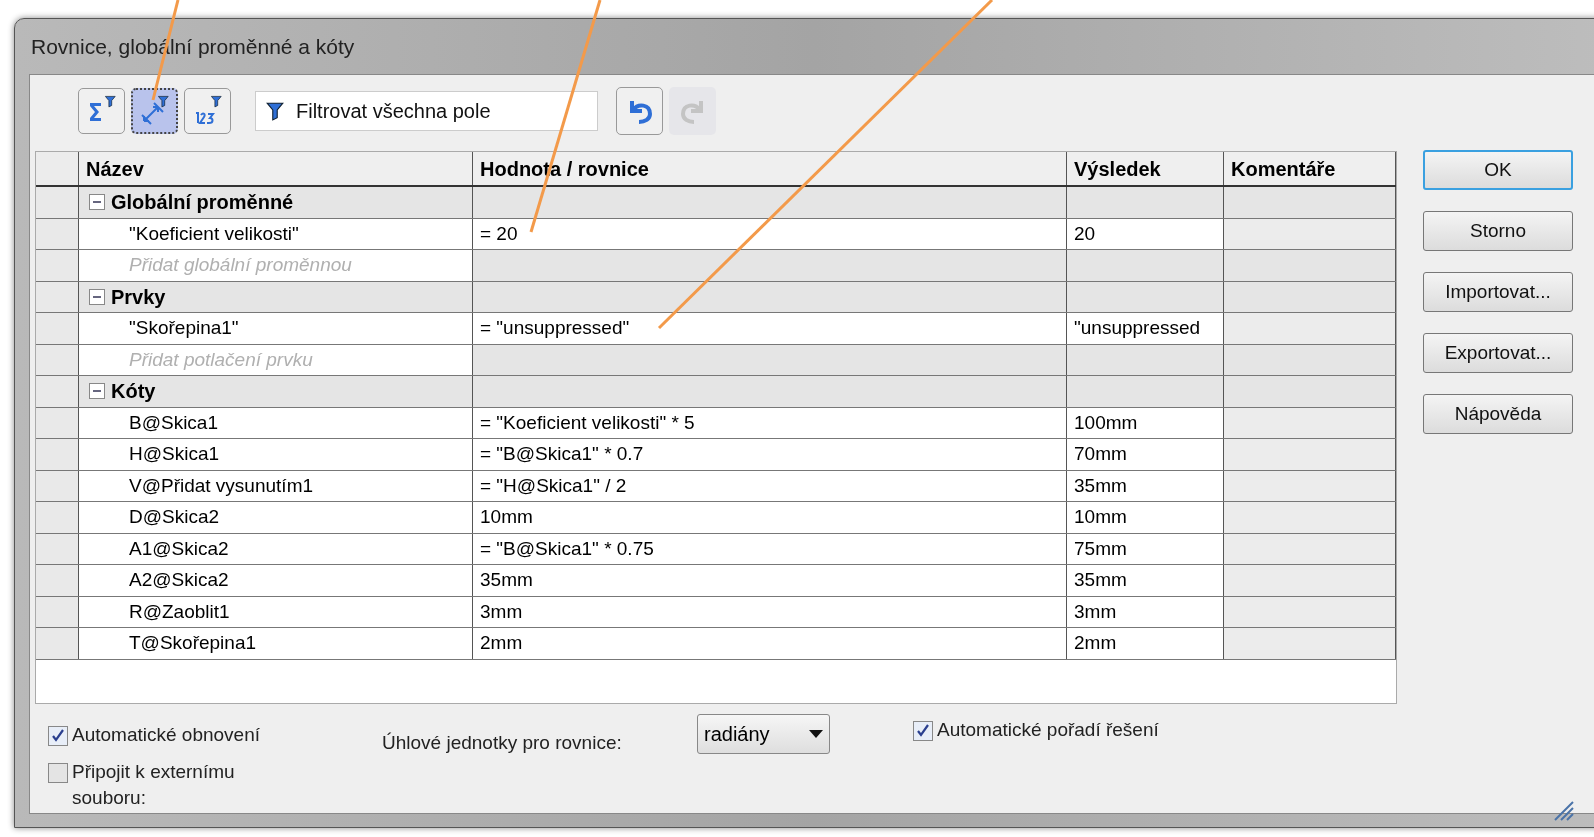 The width and height of the screenshot is (1594, 837). I want to click on column-header: Komentáře, so click(1310, 168).